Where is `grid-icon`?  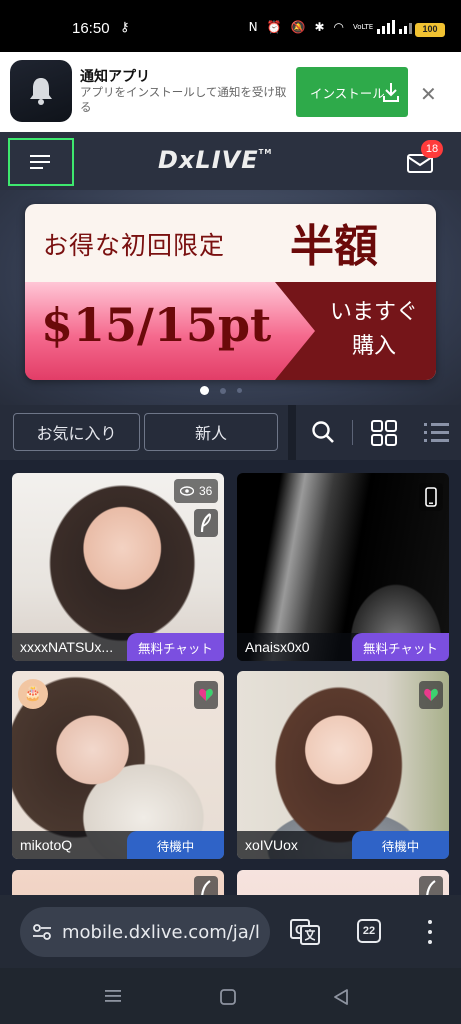
grid-icon is located at coordinates (384, 433).